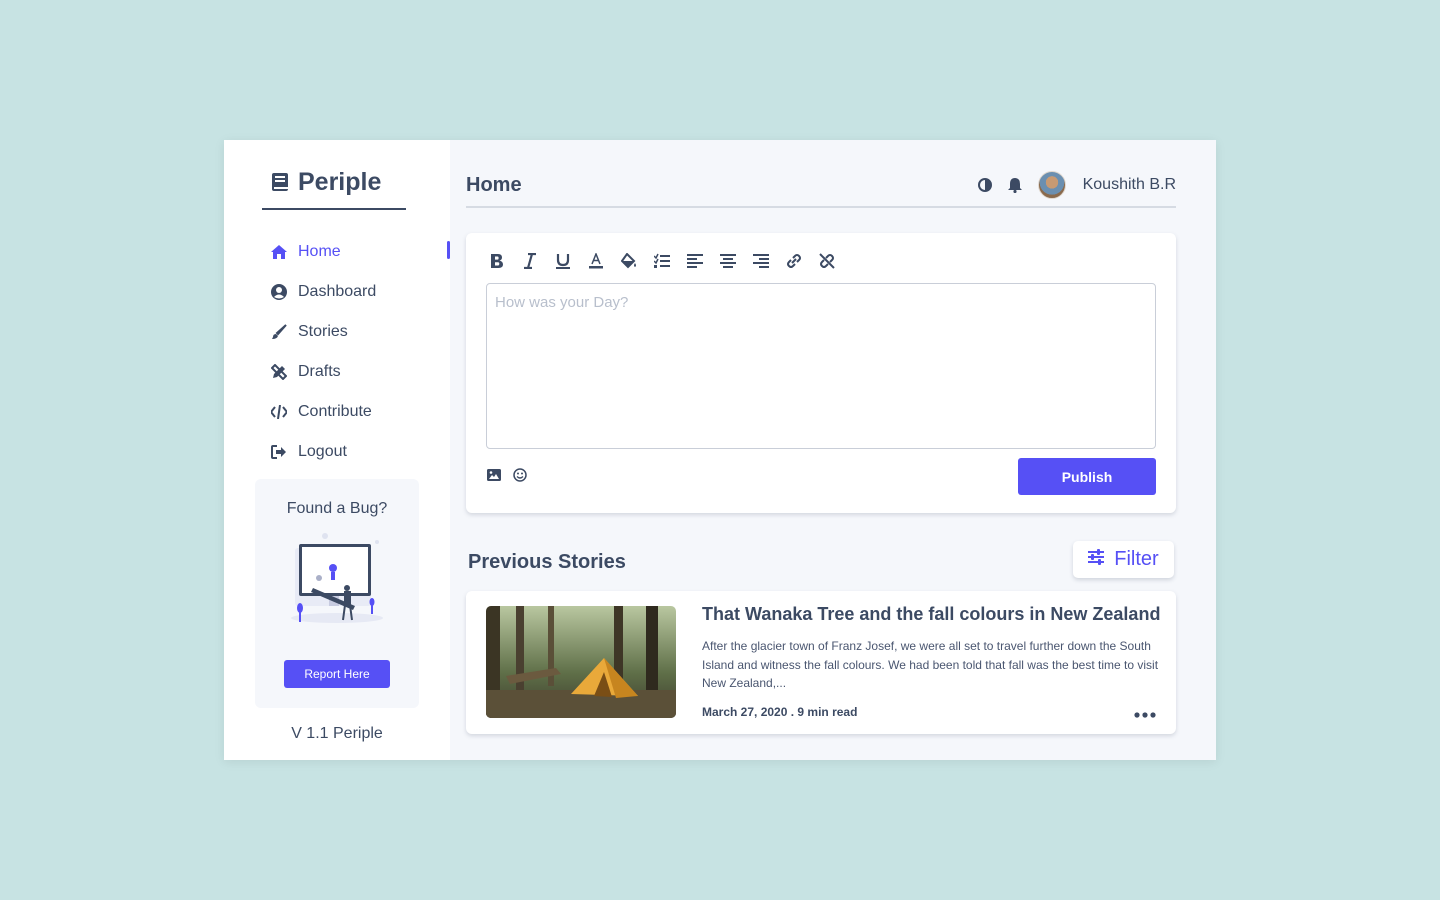  What do you see at coordinates (629, 261) in the screenshot?
I see `fill-color-icon` at bounding box center [629, 261].